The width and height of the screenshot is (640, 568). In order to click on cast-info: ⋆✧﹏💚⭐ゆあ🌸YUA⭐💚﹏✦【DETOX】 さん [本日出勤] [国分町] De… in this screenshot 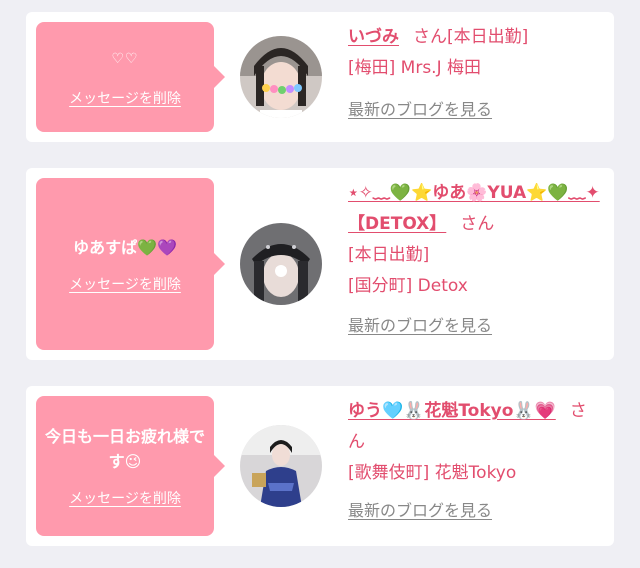, I will do `click(475, 260)`.